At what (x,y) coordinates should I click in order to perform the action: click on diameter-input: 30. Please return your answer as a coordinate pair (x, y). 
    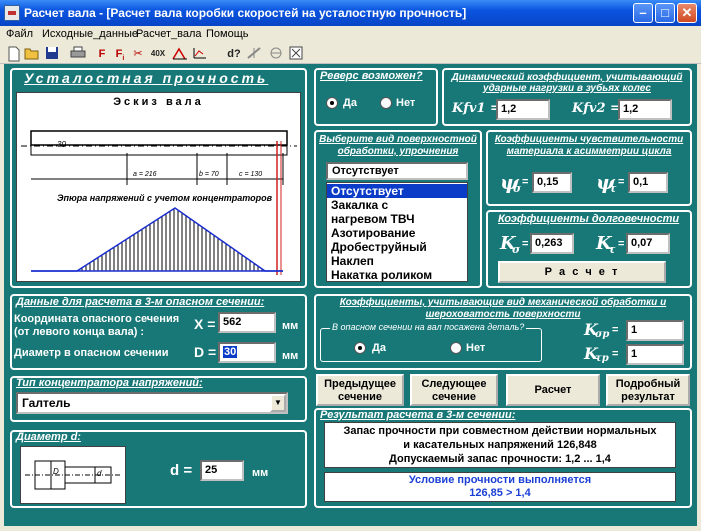
    Looking at the image, I should click on (247, 352).